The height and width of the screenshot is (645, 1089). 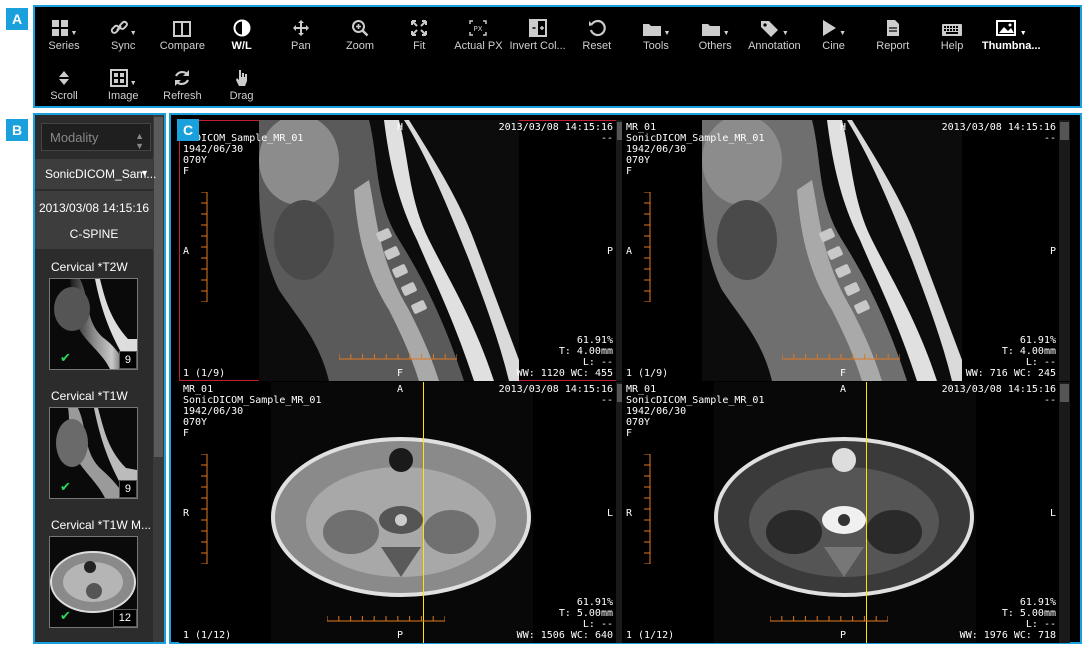 I want to click on series-thumbnail: ✔ 12, so click(x=93, y=582).